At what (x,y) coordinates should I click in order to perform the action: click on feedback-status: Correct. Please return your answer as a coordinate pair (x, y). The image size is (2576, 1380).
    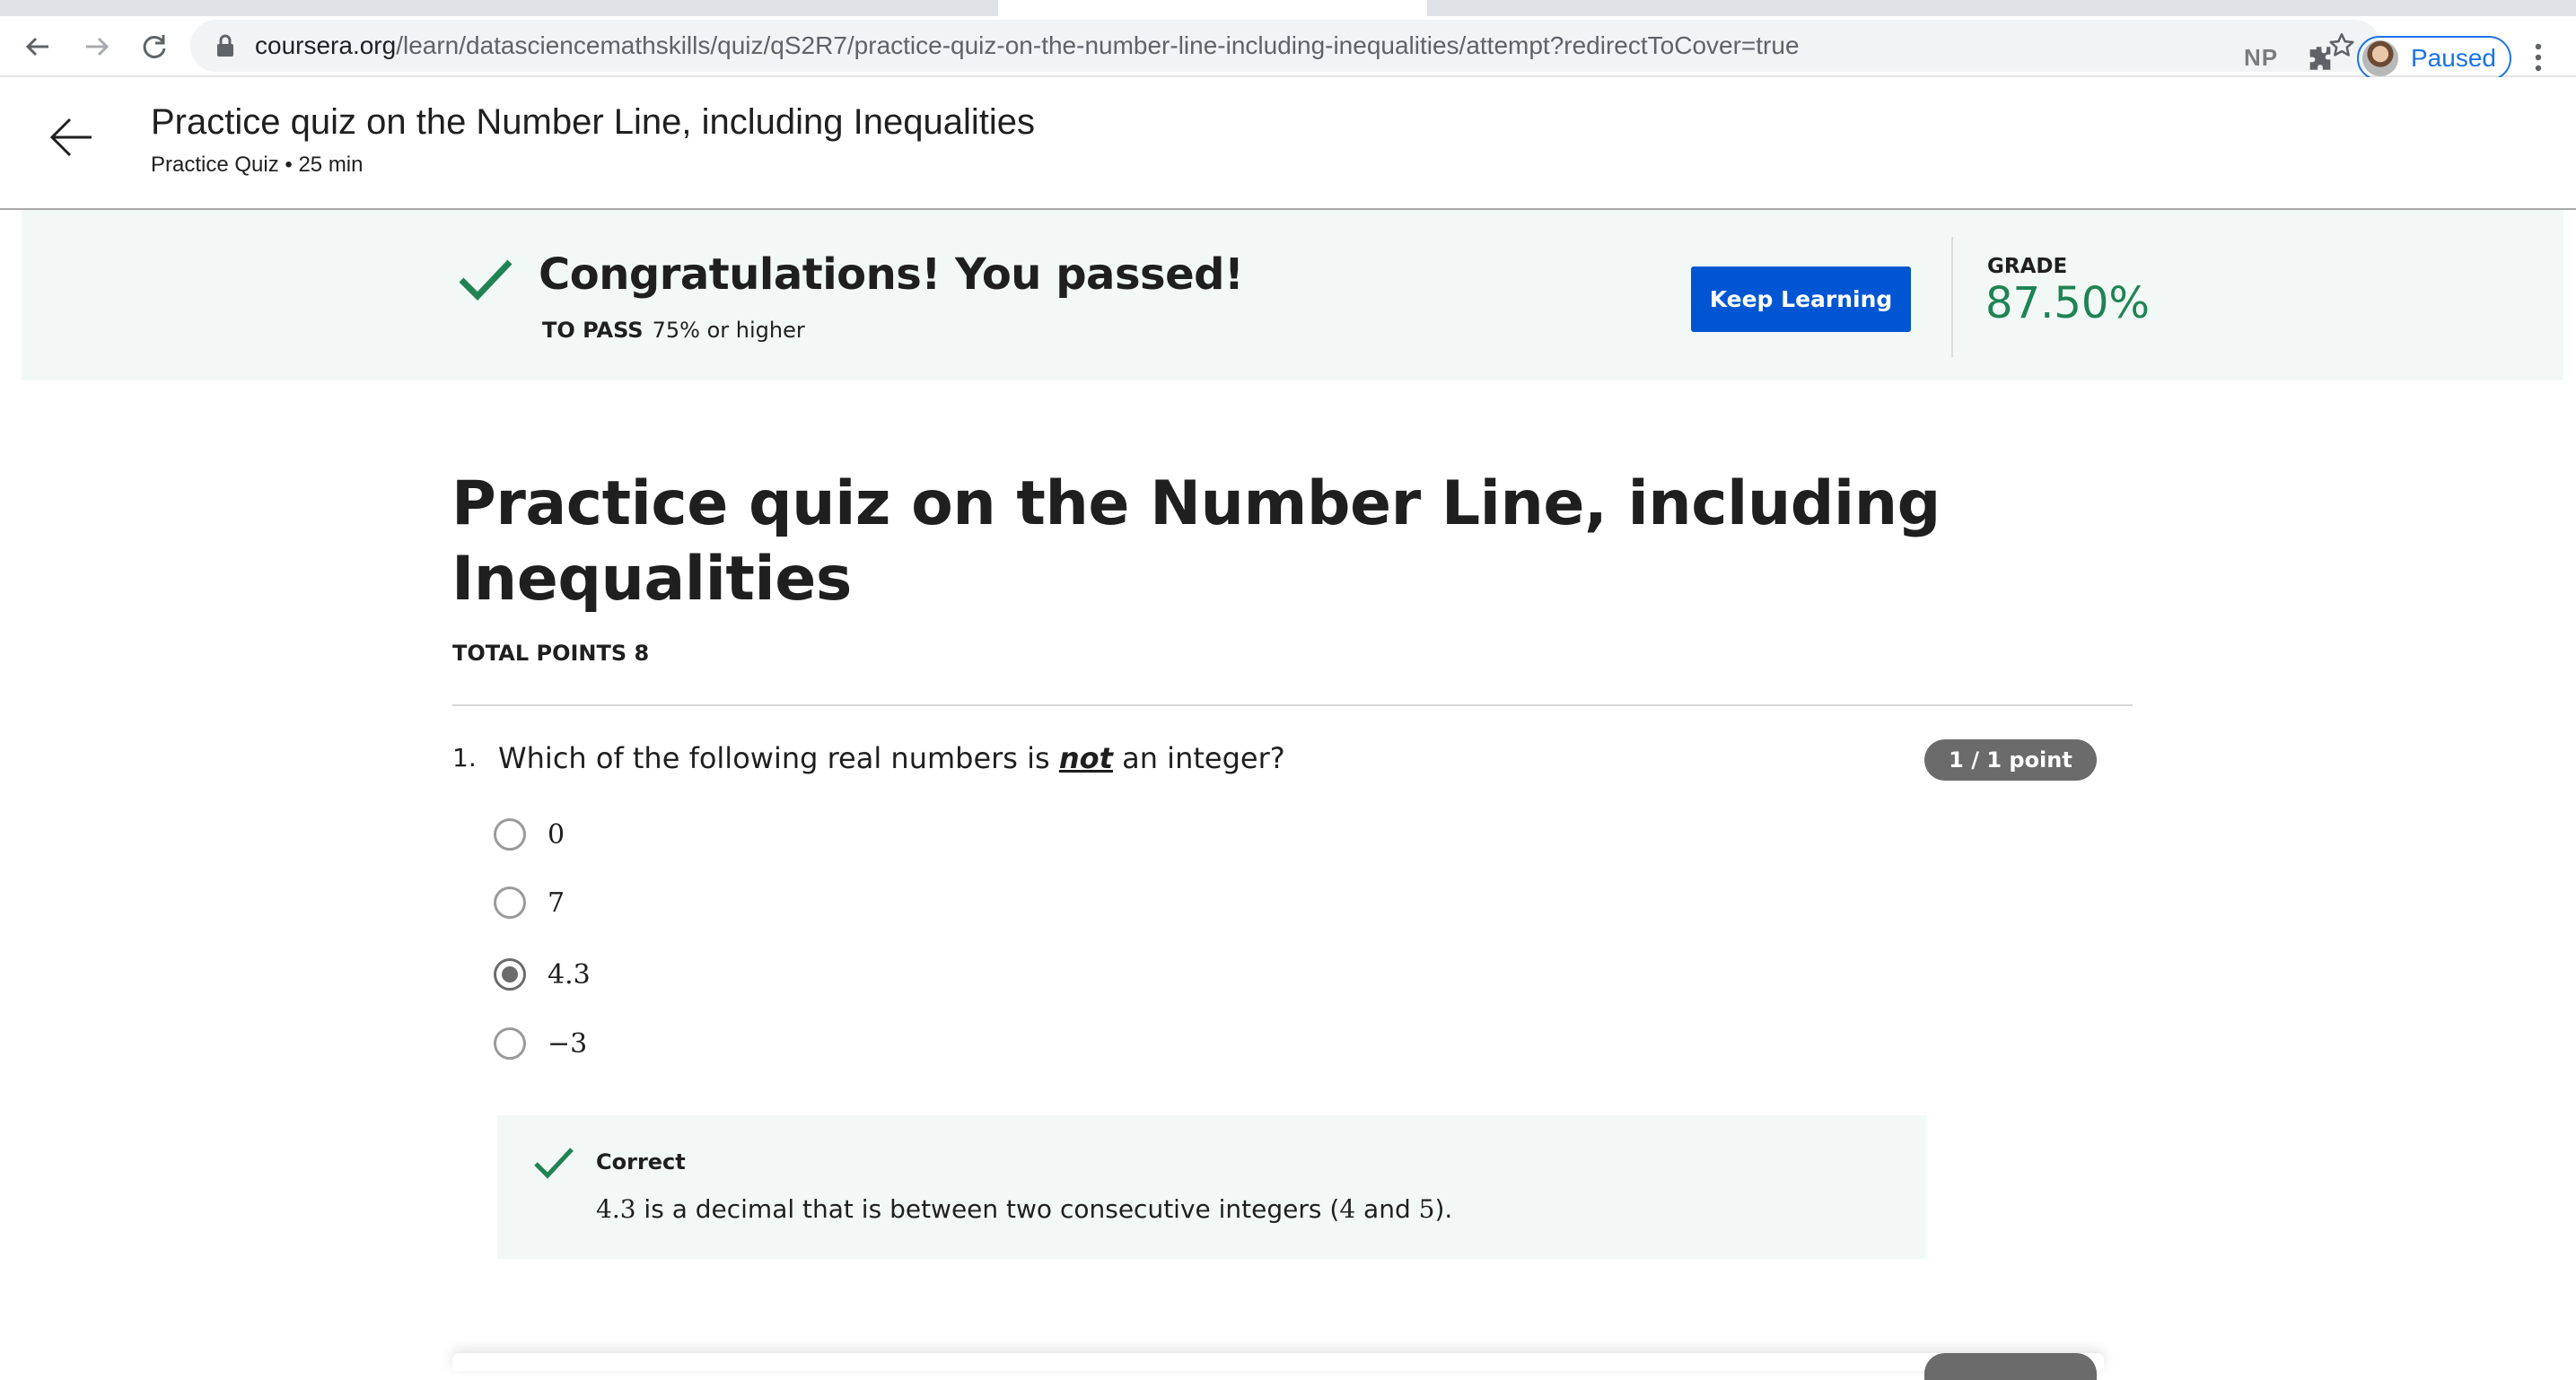
    Looking at the image, I should click on (641, 1162).